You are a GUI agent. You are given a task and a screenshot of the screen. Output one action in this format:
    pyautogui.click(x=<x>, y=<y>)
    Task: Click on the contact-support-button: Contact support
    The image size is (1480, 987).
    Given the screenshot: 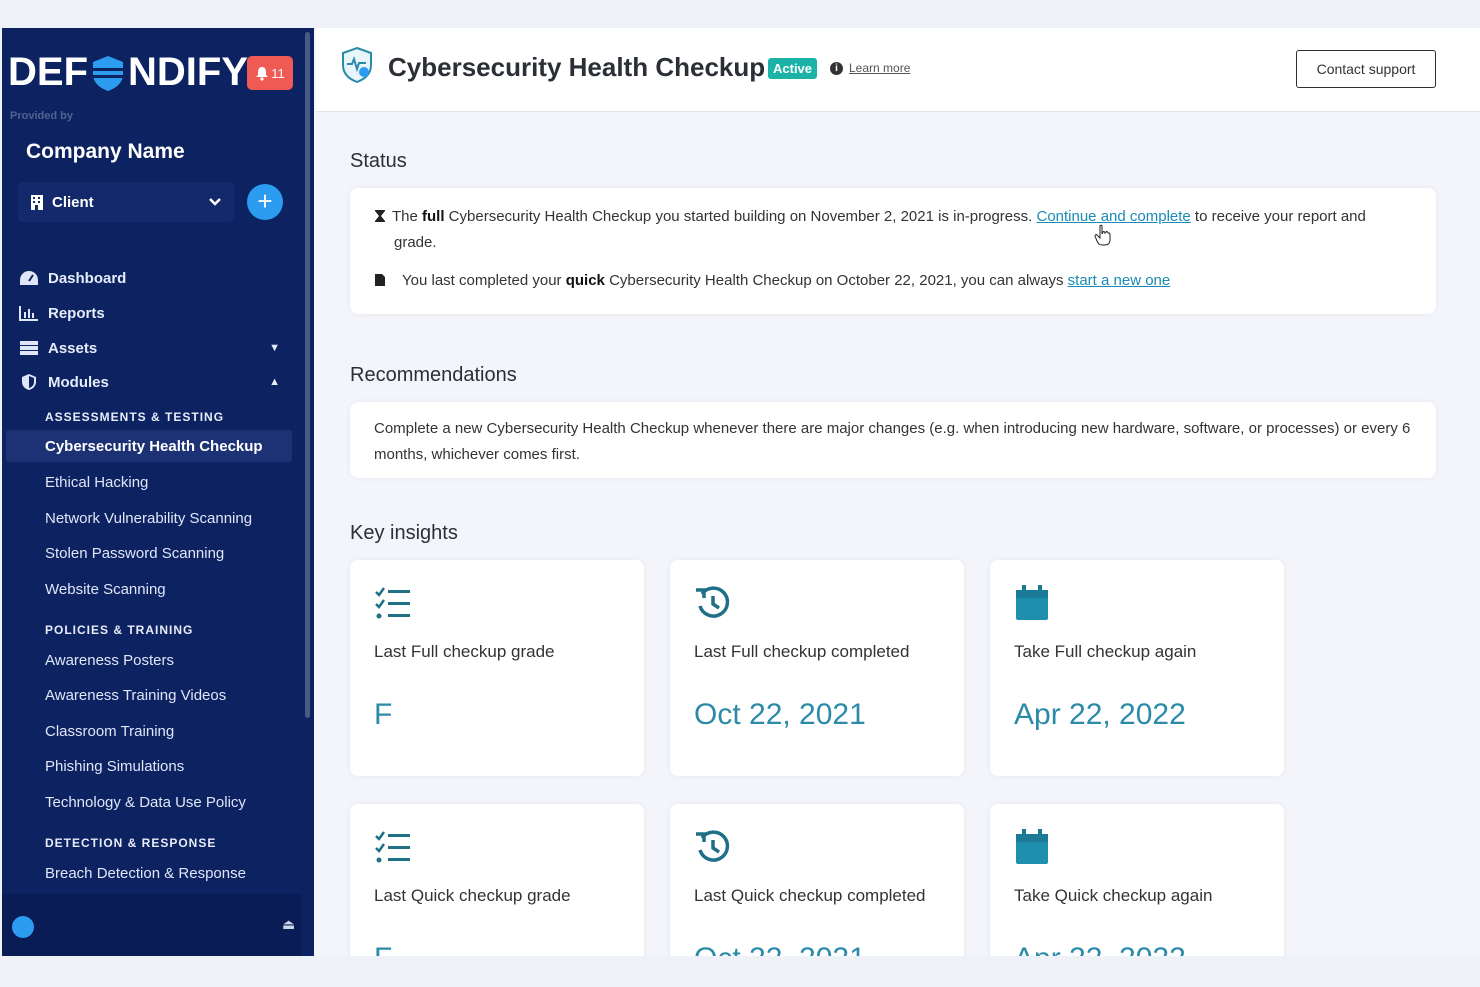 What is the action you would take?
    pyautogui.click(x=1366, y=69)
    